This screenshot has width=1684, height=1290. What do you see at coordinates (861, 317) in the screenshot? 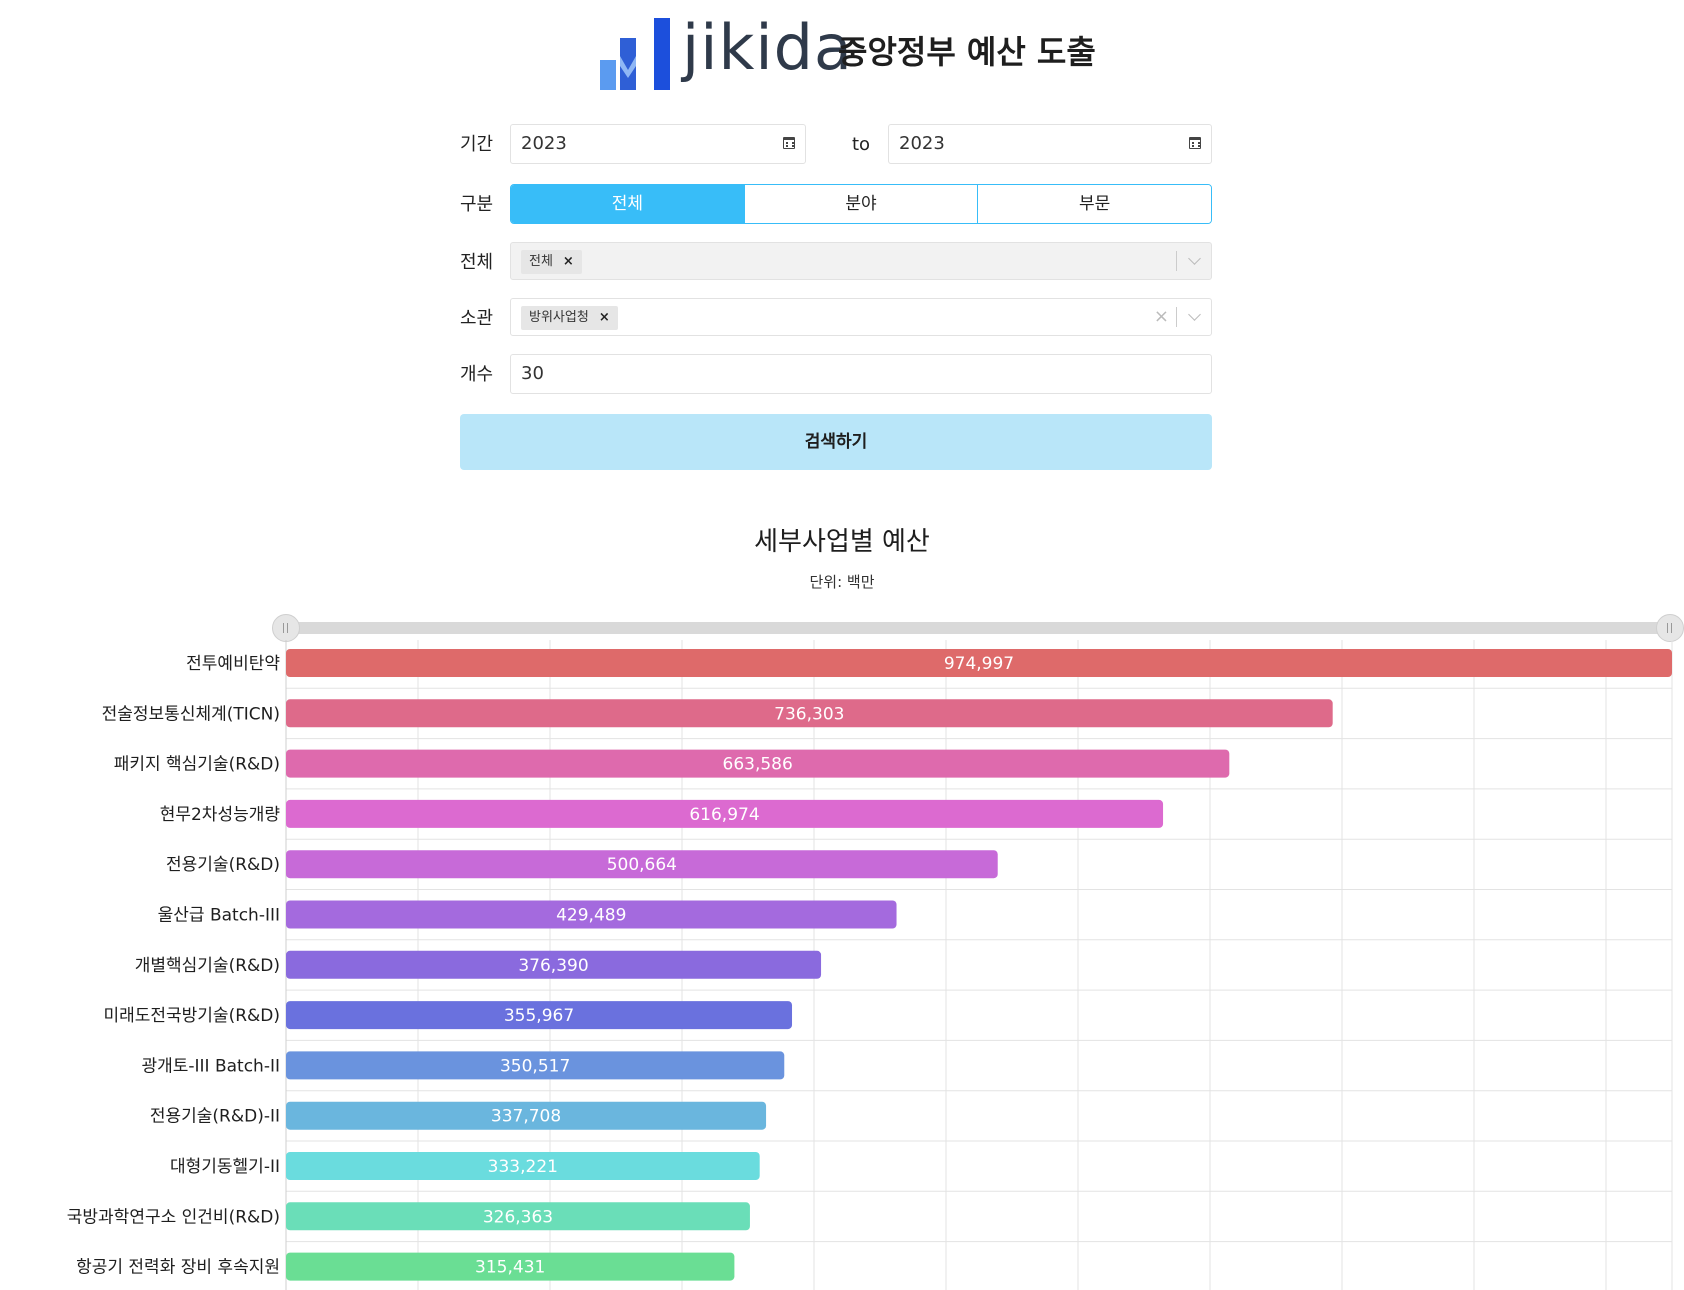
I see `ministry-select: 방위사업청 × ×` at bounding box center [861, 317].